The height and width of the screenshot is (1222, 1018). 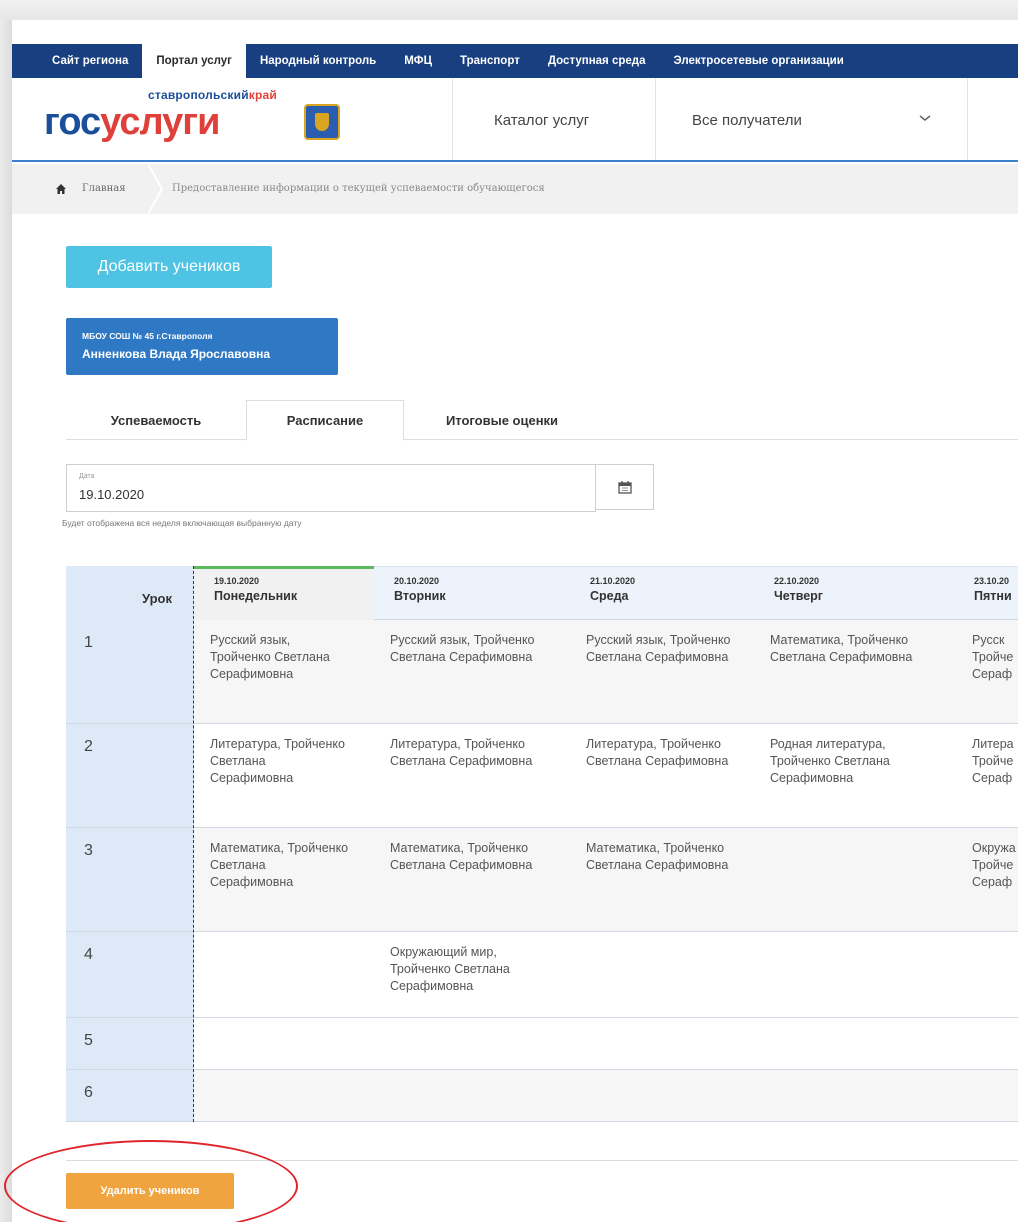 I want to click on highlight-annotation, so click(x=151, y=1181).